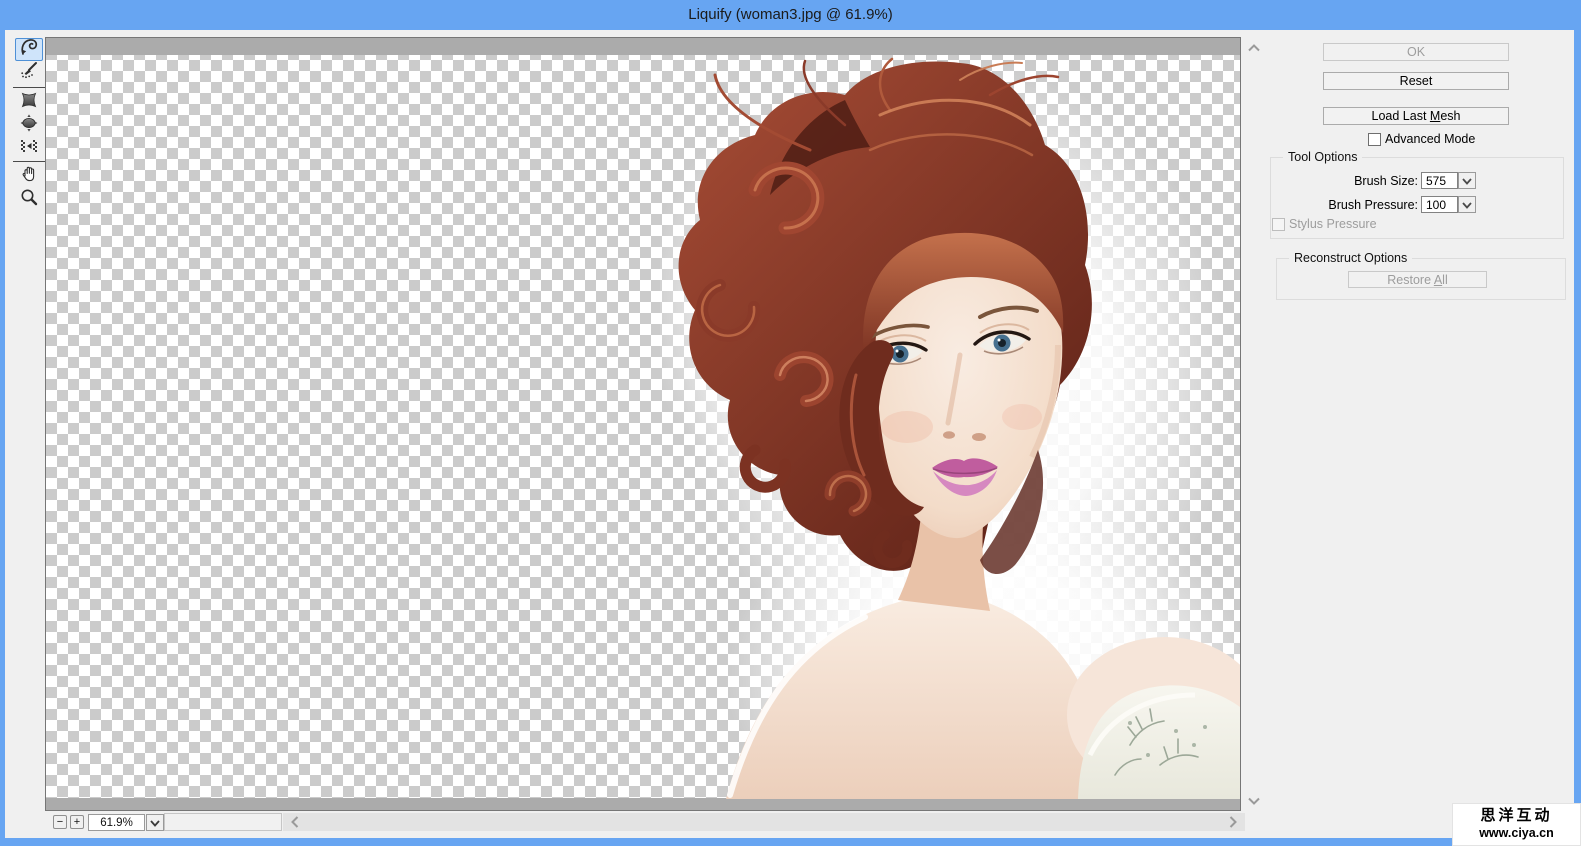  I want to click on brush-size-field, so click(1439, 180).